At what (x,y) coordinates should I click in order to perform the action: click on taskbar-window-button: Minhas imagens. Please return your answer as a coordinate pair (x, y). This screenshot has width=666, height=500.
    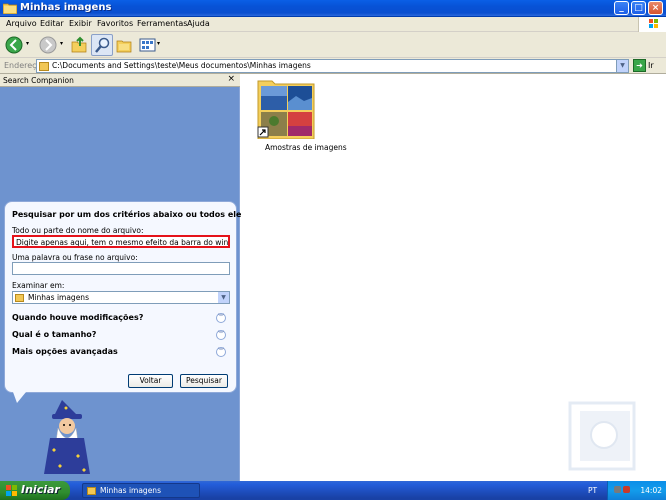
    Looking at the image, I should click on (141, 490).